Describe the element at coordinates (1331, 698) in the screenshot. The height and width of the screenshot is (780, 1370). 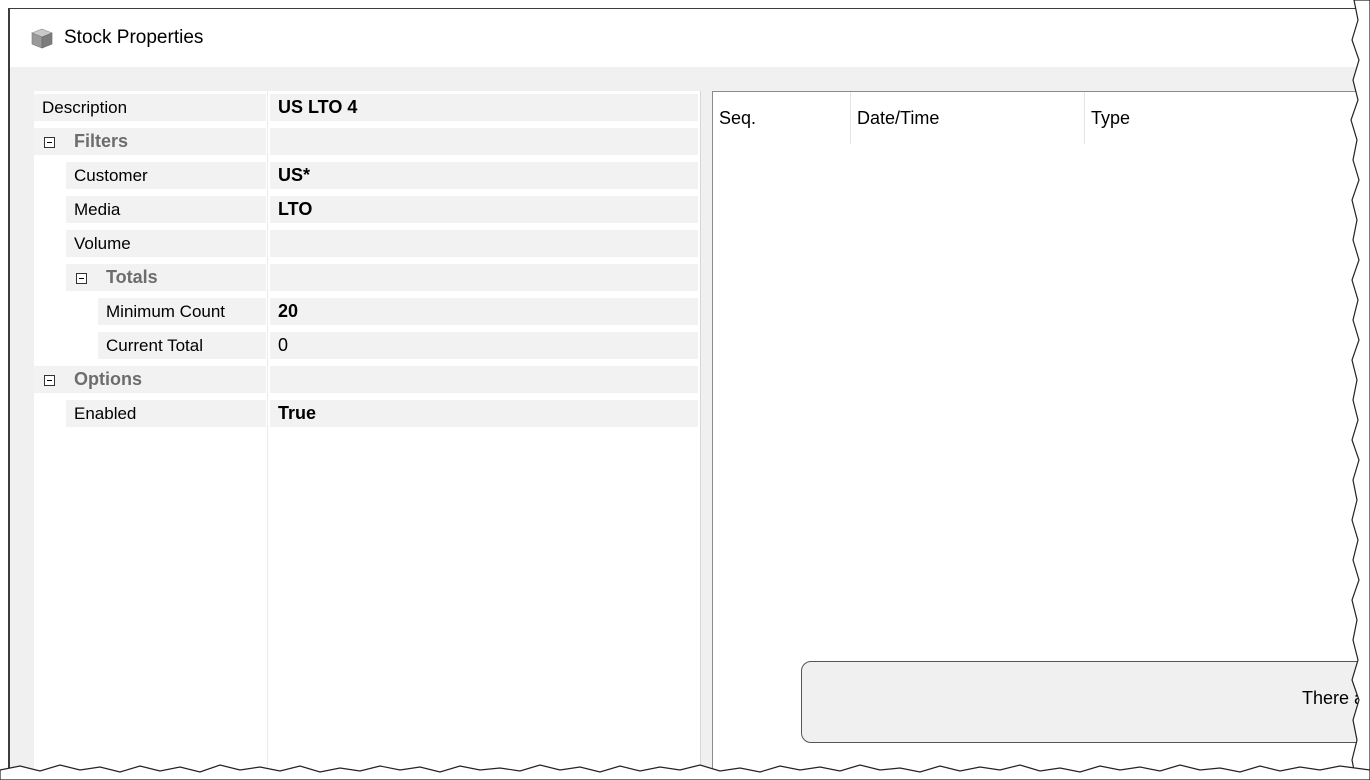
I see `empty-list-message: There are` at that location.